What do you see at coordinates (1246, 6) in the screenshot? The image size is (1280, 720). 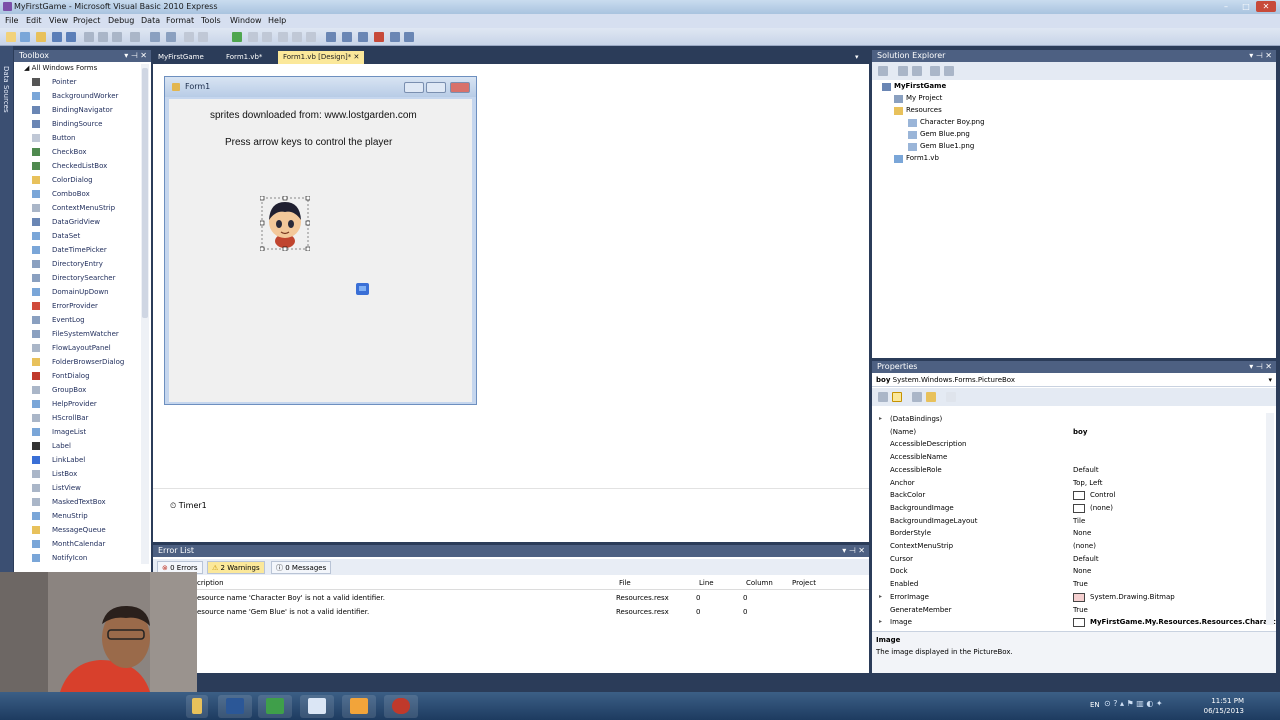 I see `maximize-button: □` at bounding box center [1246, 6].